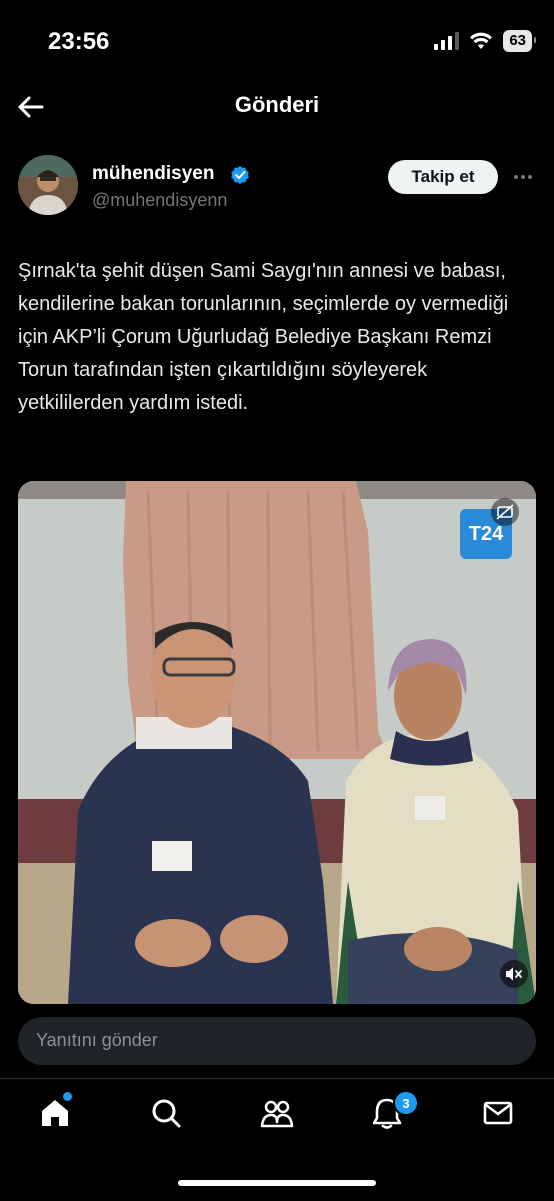 This screenshot has width=554, height=1201. I want to click on avatar-image, so click(48, 185).